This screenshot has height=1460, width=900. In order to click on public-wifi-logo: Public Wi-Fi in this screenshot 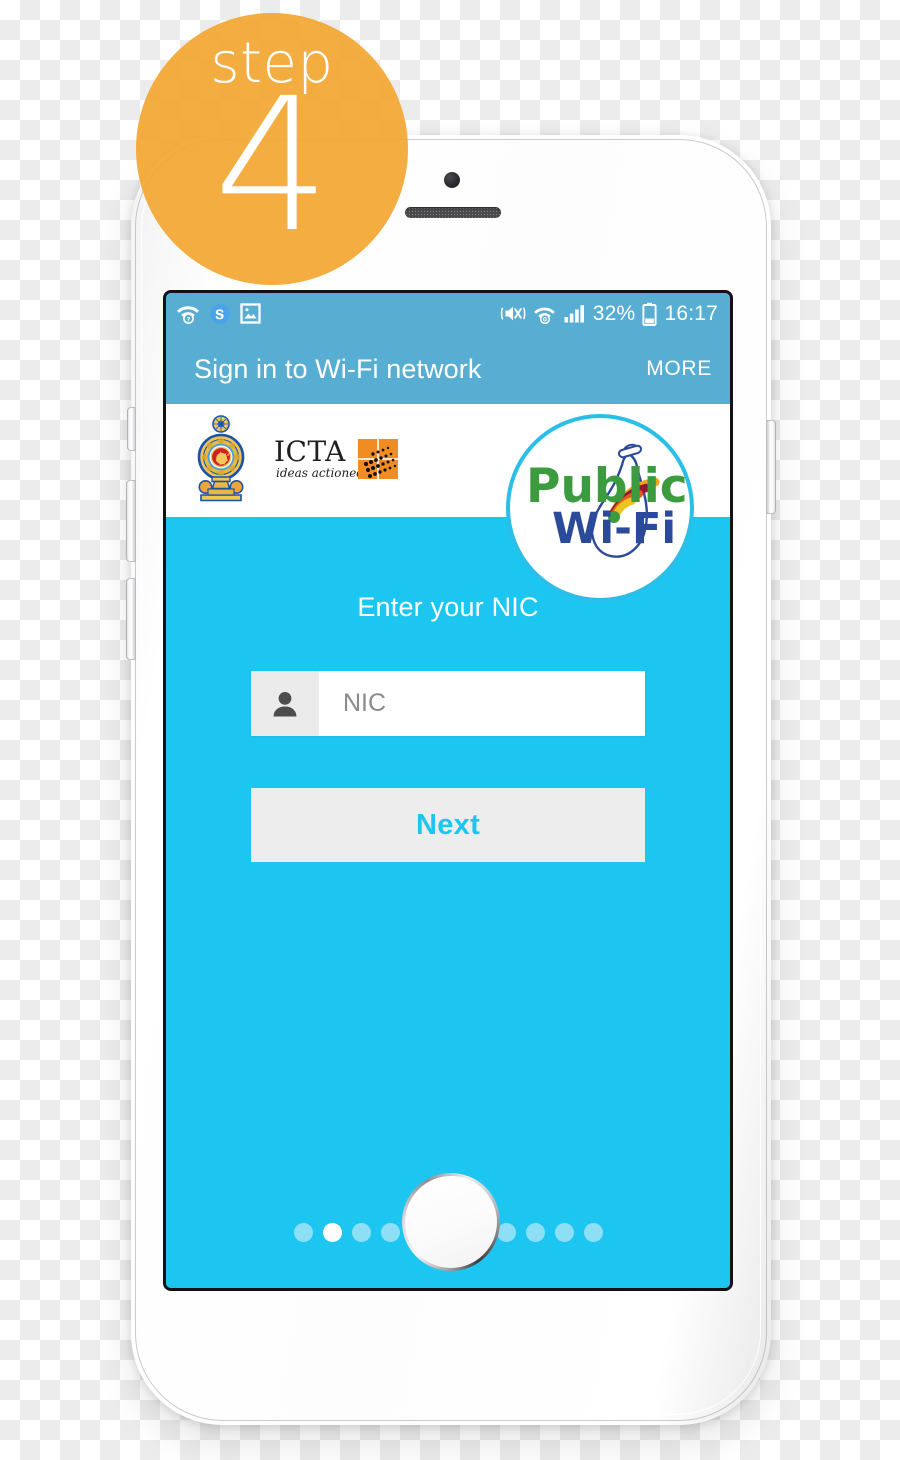, I will do `click(600, 508)`.